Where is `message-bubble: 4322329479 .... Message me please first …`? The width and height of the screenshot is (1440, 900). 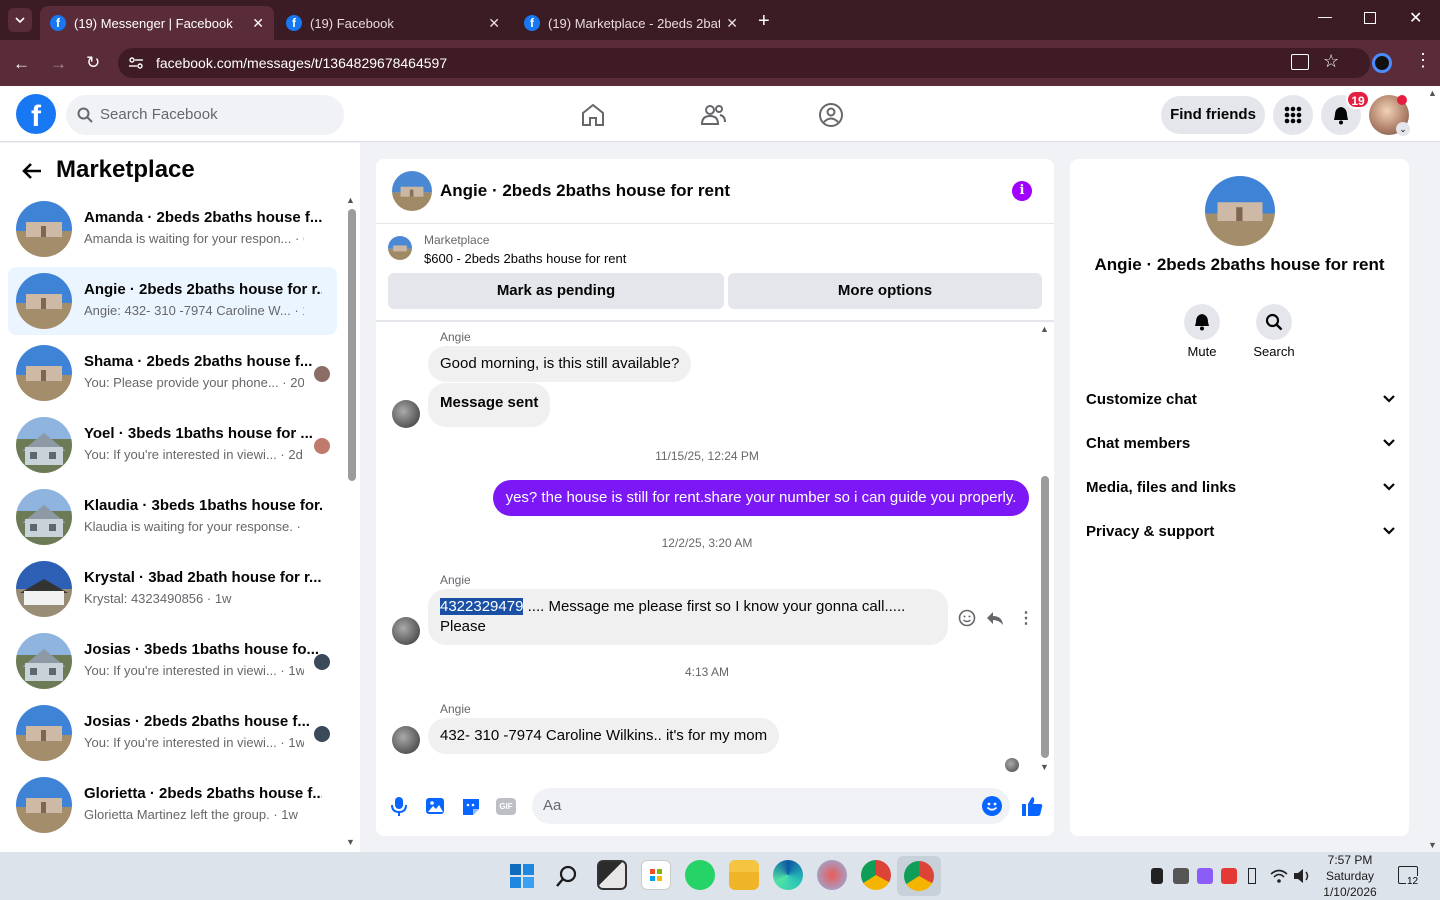 message-bubble: 4322329479 .... Message me please first … is located at coordinates (688, 617).